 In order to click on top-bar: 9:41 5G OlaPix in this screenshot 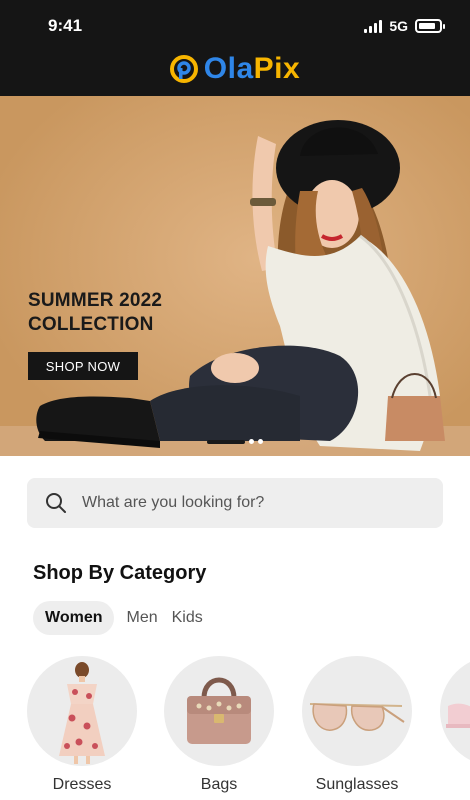, I will do `click(235, 48)`.